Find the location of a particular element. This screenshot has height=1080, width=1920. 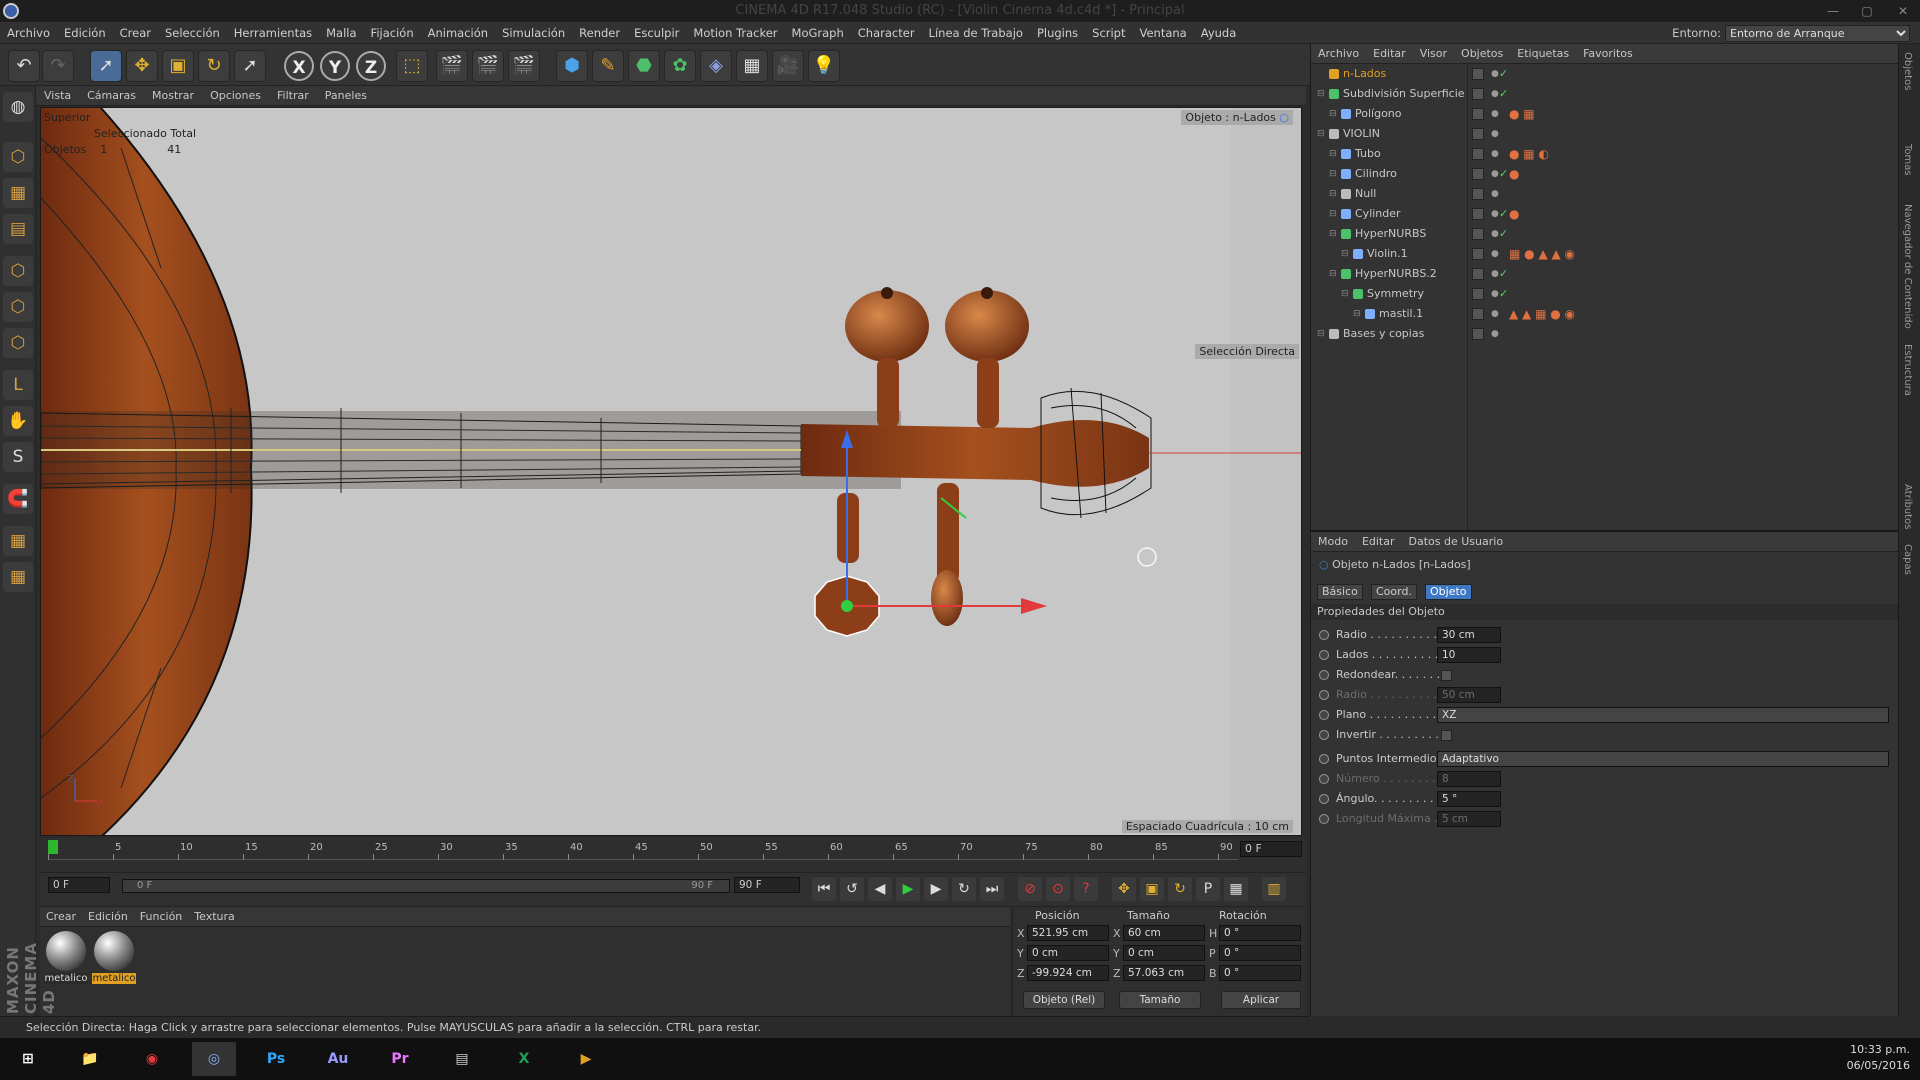

polygons-mode-icon: ⬡ is located at coordinates (18, 343).